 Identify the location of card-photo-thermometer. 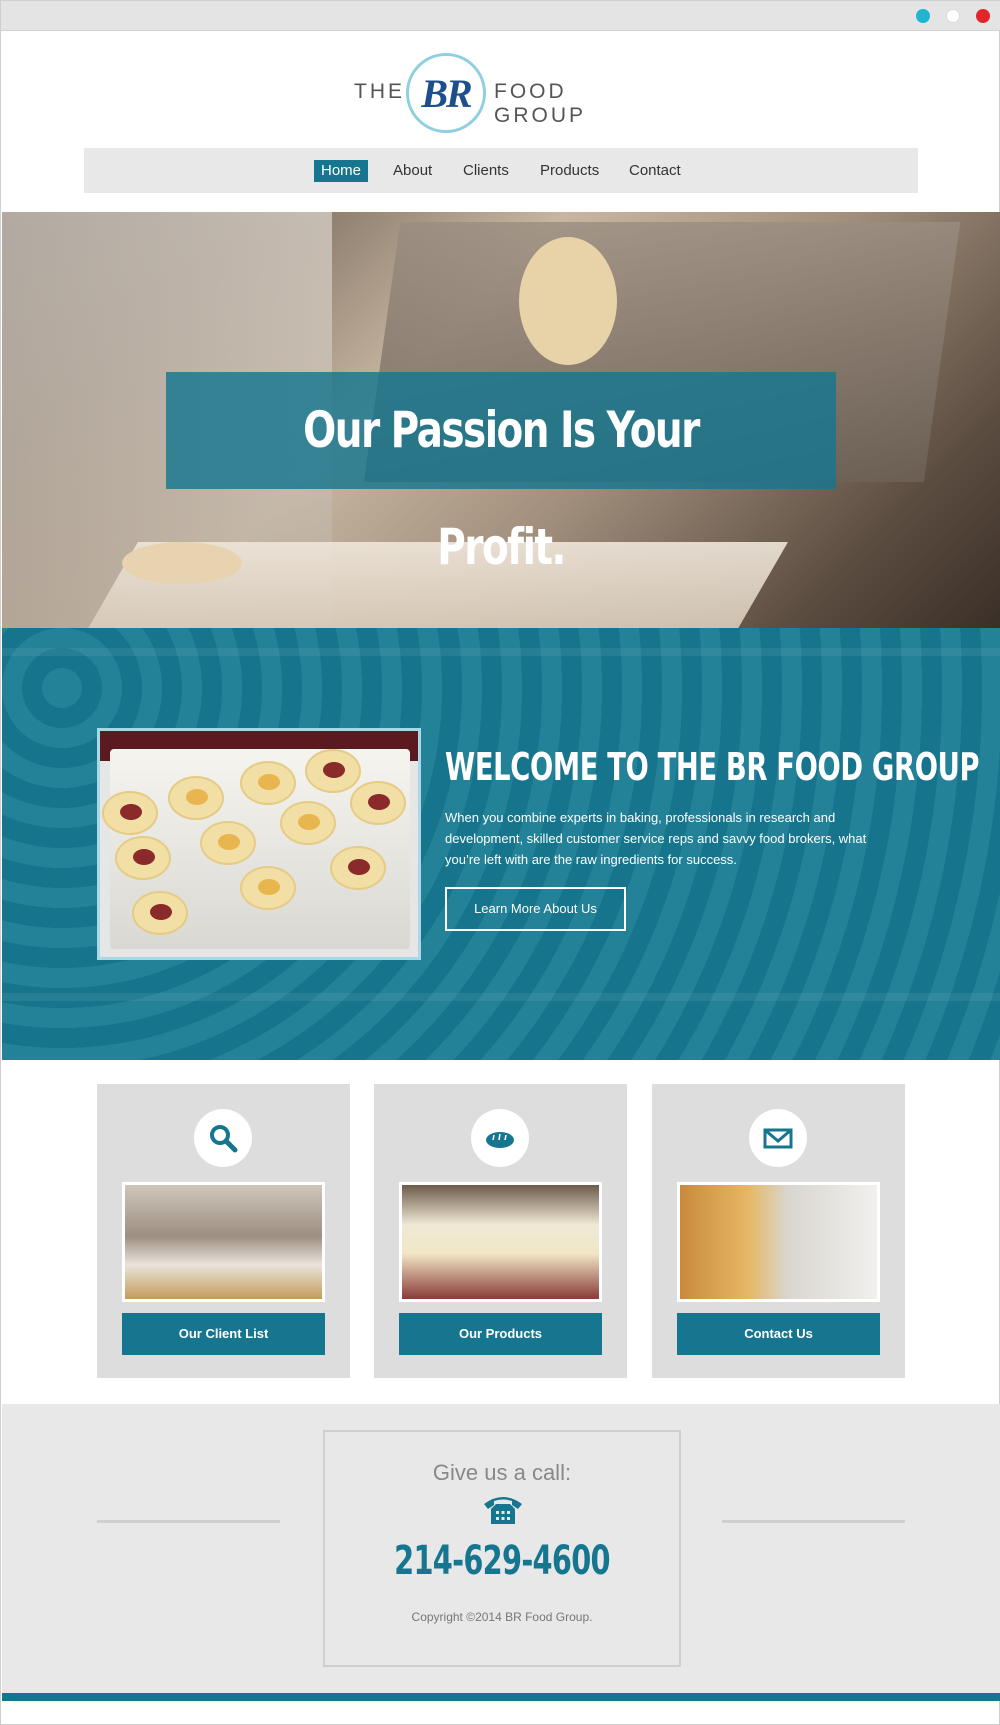
(778, 1242).